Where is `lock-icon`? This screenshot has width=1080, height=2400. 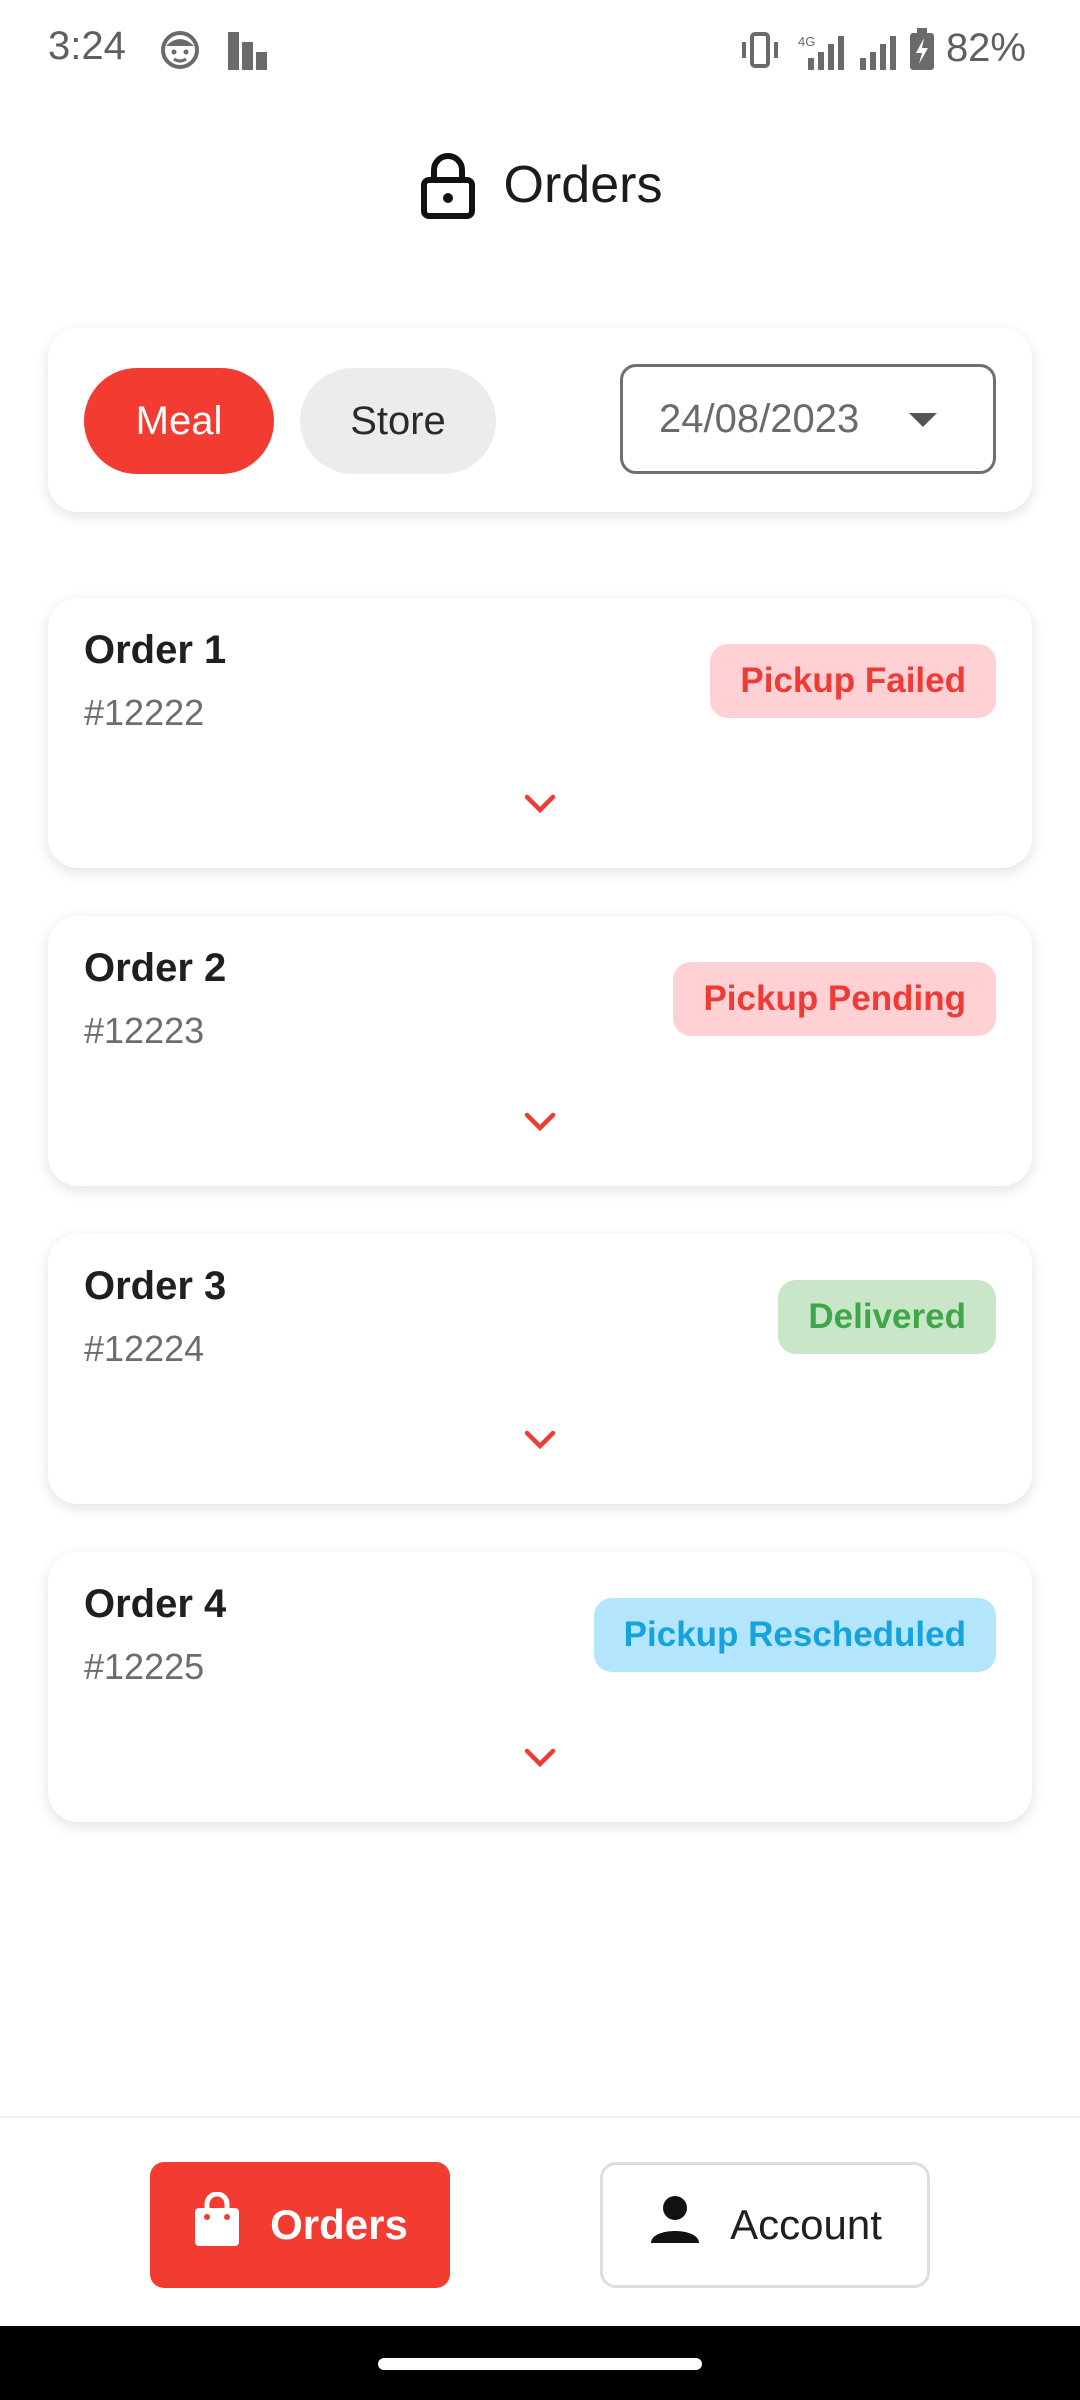
lock-icon is located at coordinates (448, 185).